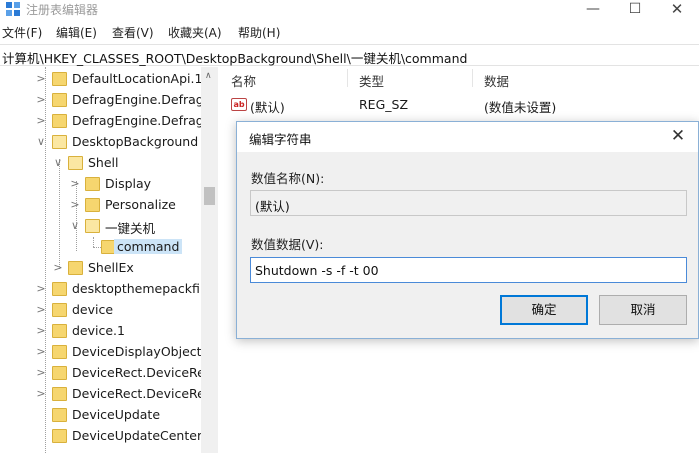 Image resolution: width=699 pixels, height=453 pixels. Describe the element at coordinates (100, 268) in the screenshot. I see `tree-item-shellex: > ShellEx` at that location.